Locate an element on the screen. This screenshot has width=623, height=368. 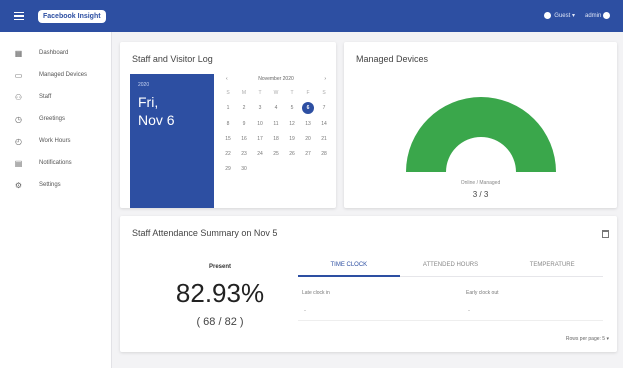
calendar-day: 7 is located at coordinates (324, 108).